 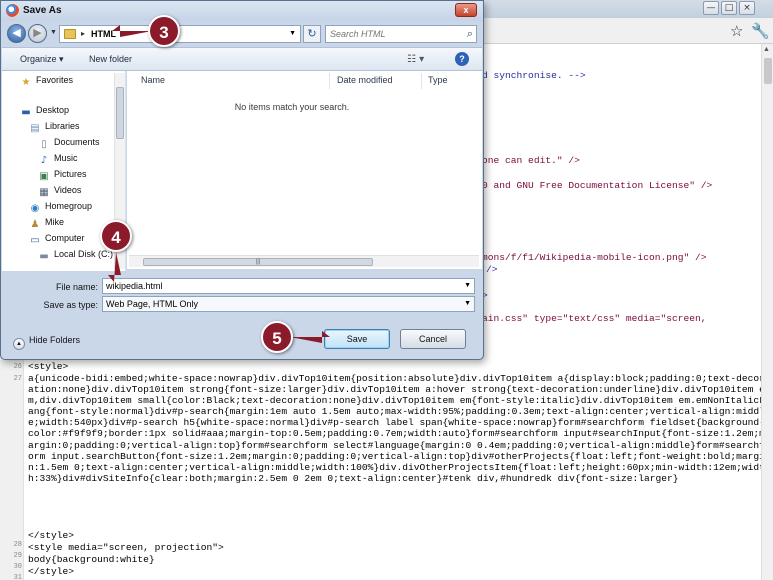 I want to click on empty-message: No items match your search., so click(x=292, y=107).